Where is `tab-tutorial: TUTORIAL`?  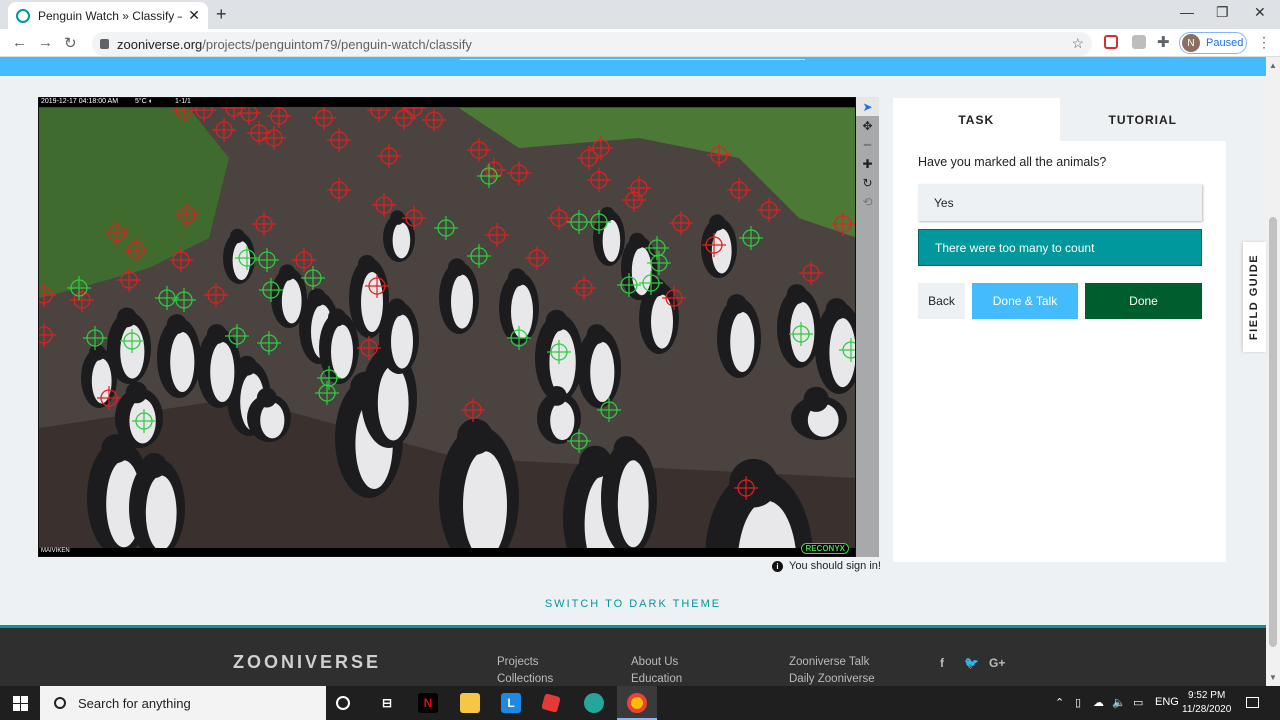 tab-tutorial: TUTORIAL is located at coordinates (1142, 119).